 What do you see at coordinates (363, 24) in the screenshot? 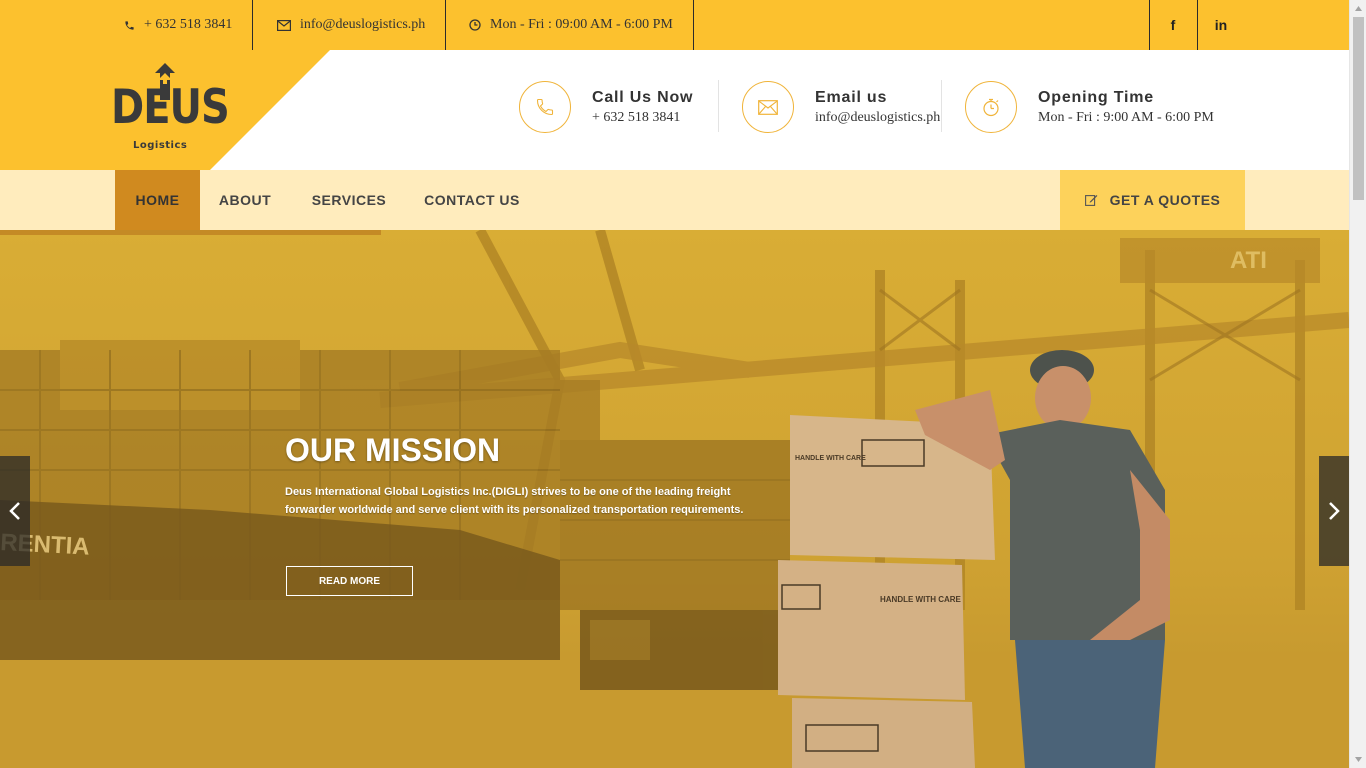
I see `topbar-email-text: info@deuslogistics.ph` at bounding box center [363, 24].